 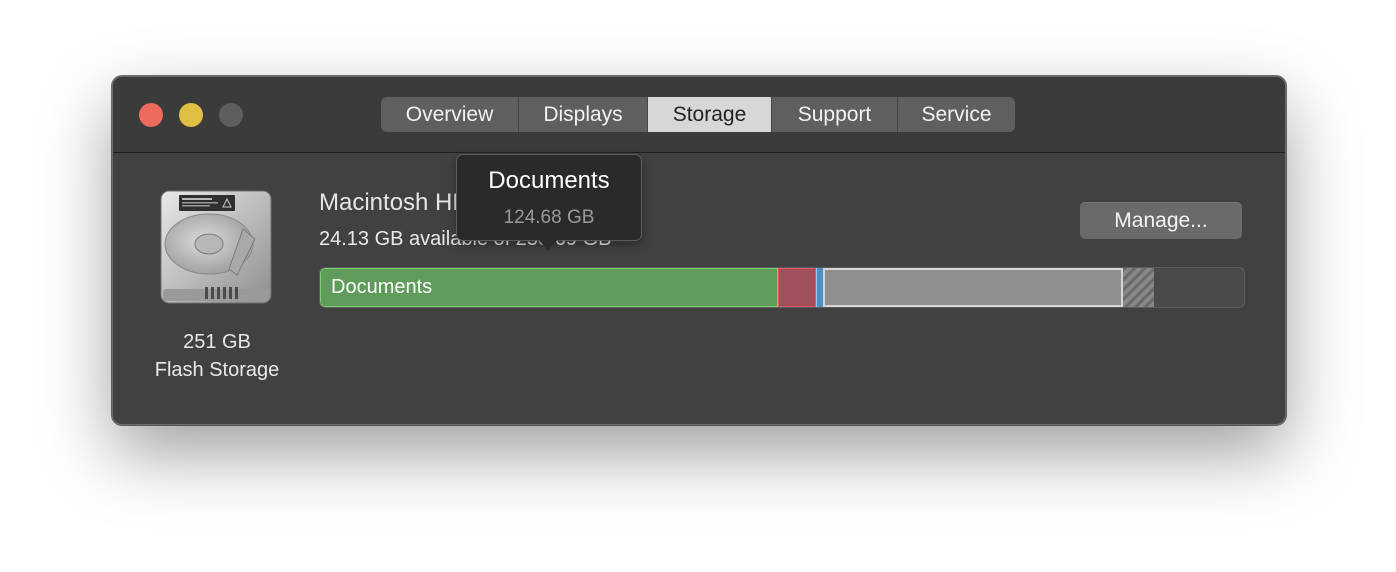 I want to click on close-button, so click(x=151, y=115).